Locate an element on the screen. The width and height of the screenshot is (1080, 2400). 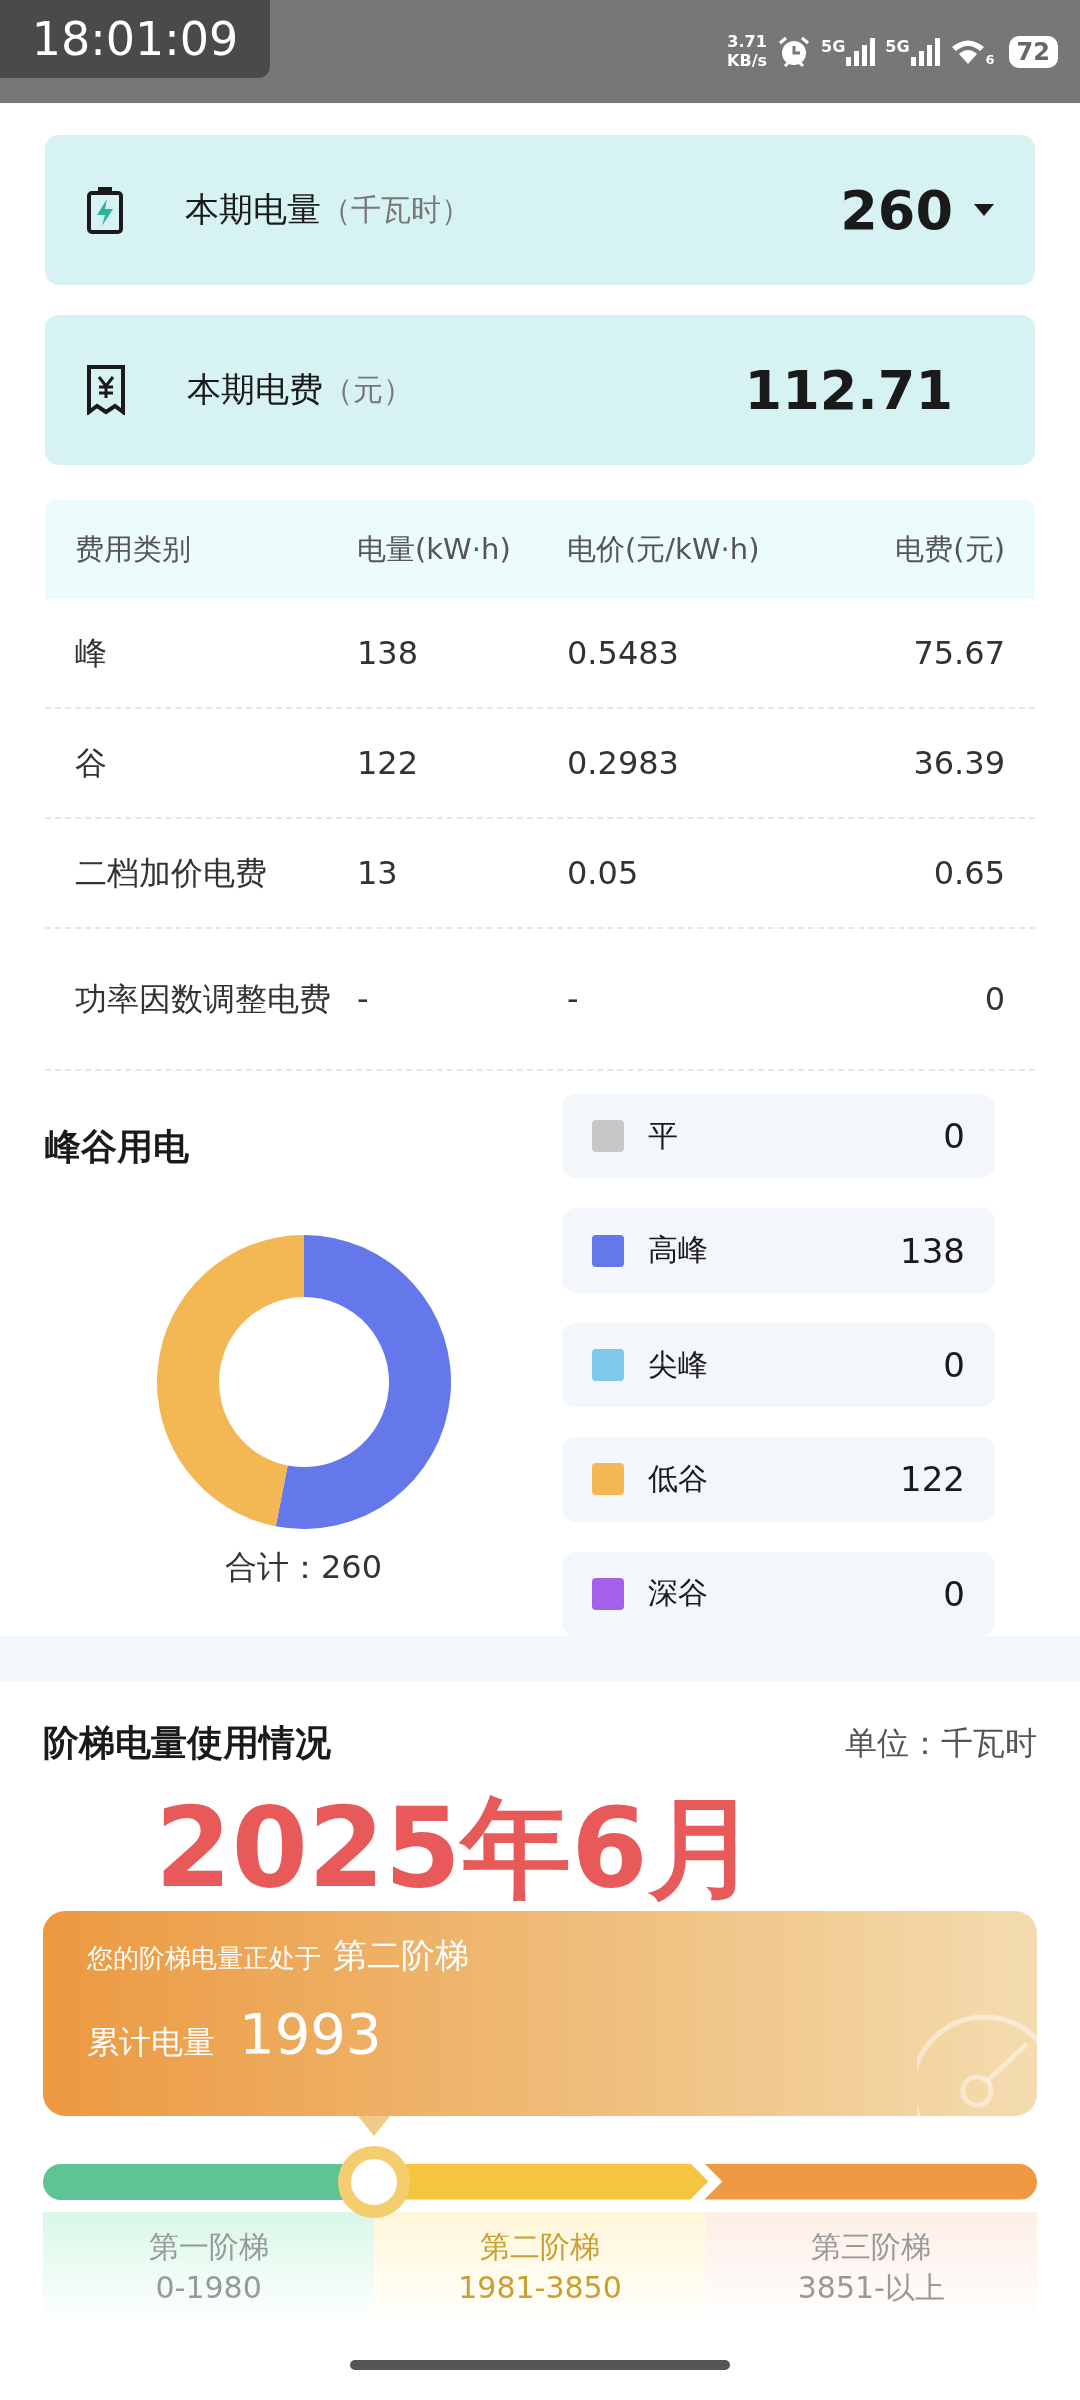
legend-value: 138 is located at coordinates (932, 1250).